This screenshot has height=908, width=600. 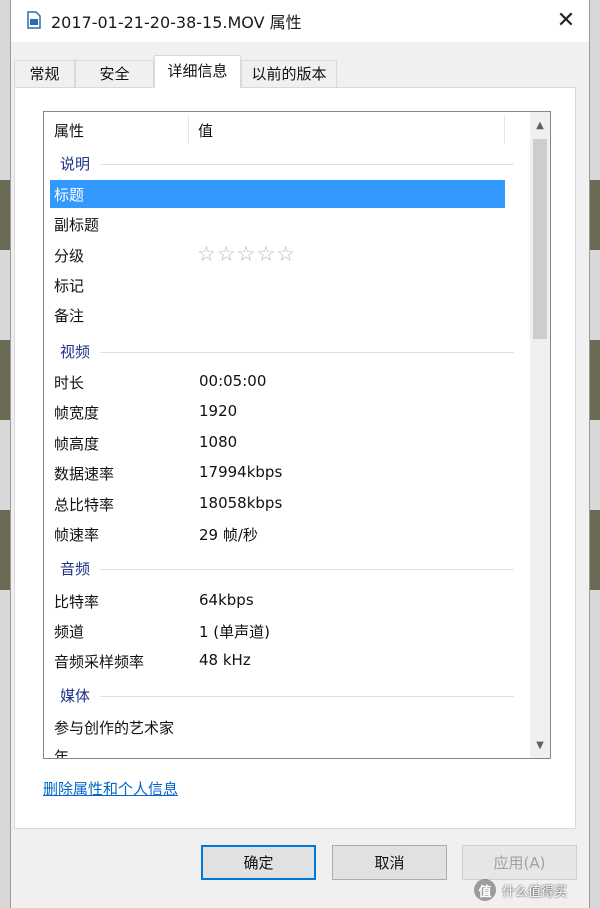 What do you see at coordinates (226, 600) in the screenshot?
I see `property-value: 64kbps` at bounding box center [226, 600].